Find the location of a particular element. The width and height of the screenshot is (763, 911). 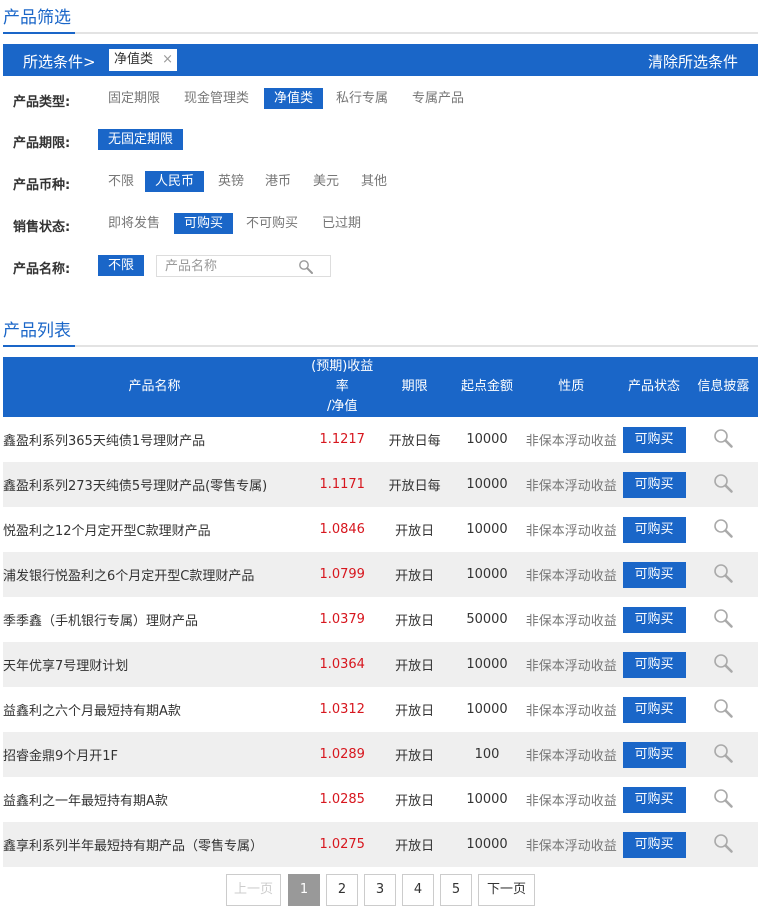

product-name: 天年优享7号理财计划 is located at coordinates (155, 664).